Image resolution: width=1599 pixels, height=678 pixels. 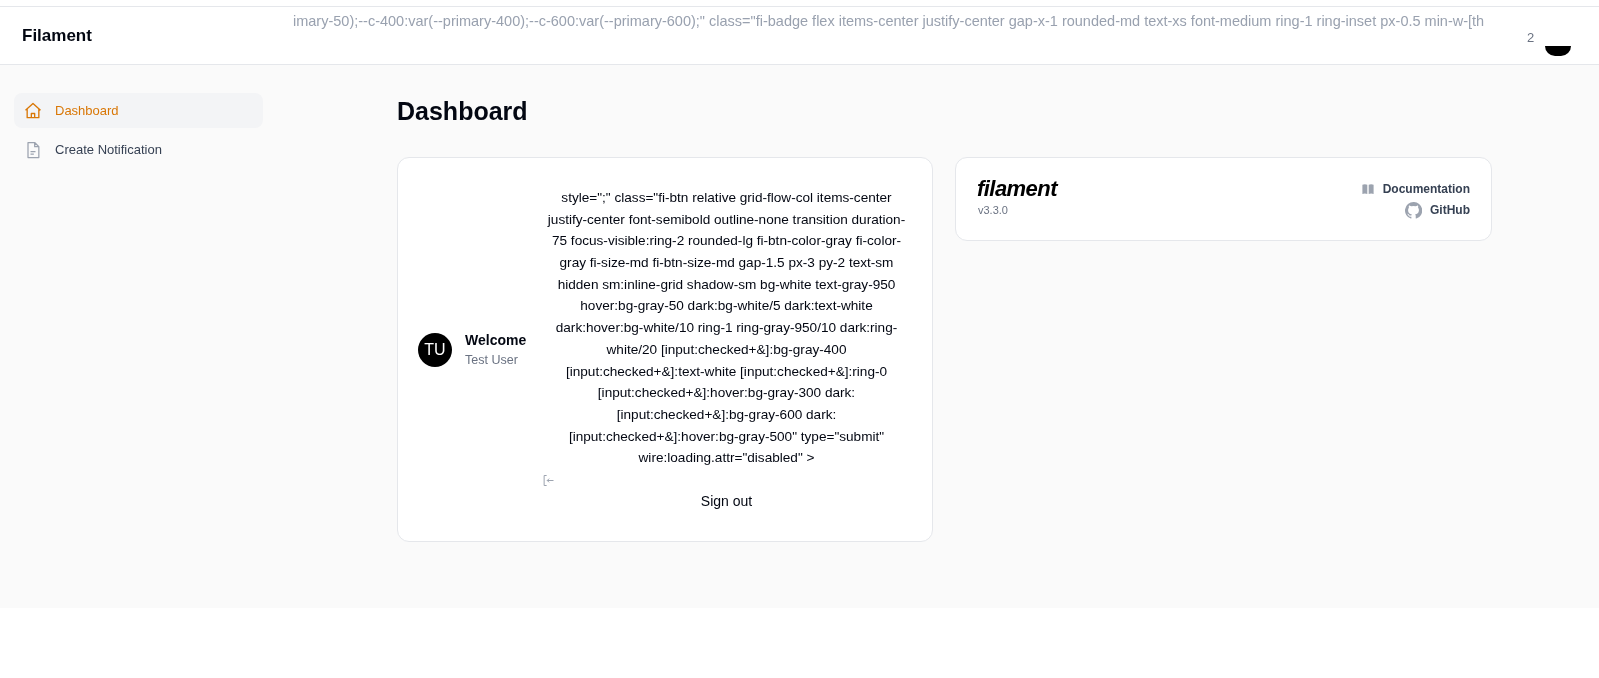 What do you see at coordinates (1367, 189) in the screenshot?
I see `book-icon` at bounding box center [1367, 189].